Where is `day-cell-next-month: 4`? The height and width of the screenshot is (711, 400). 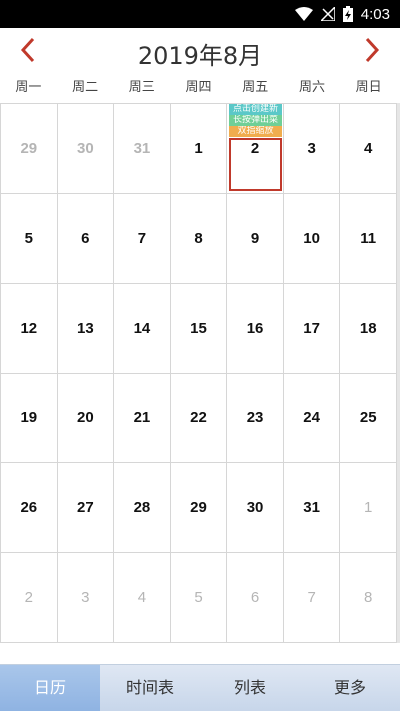 day-cell-next-month: 4 is located at coordinates (142, 598).